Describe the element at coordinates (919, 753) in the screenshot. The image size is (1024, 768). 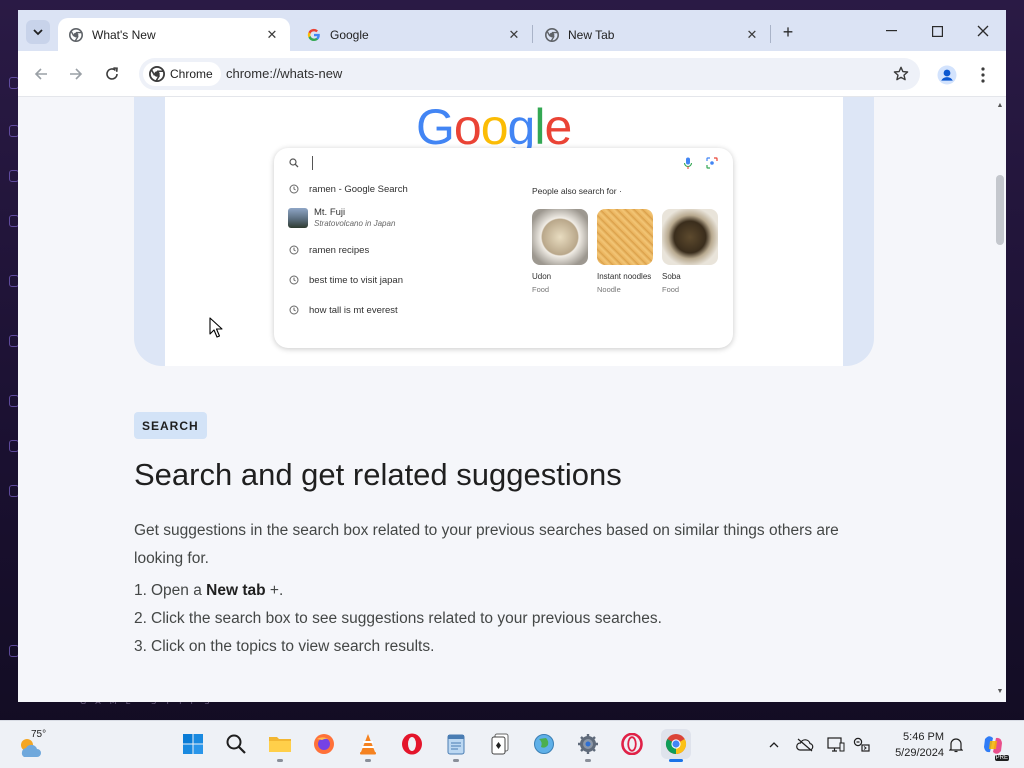
I see `clock-date: 5/29/2024` at that location.